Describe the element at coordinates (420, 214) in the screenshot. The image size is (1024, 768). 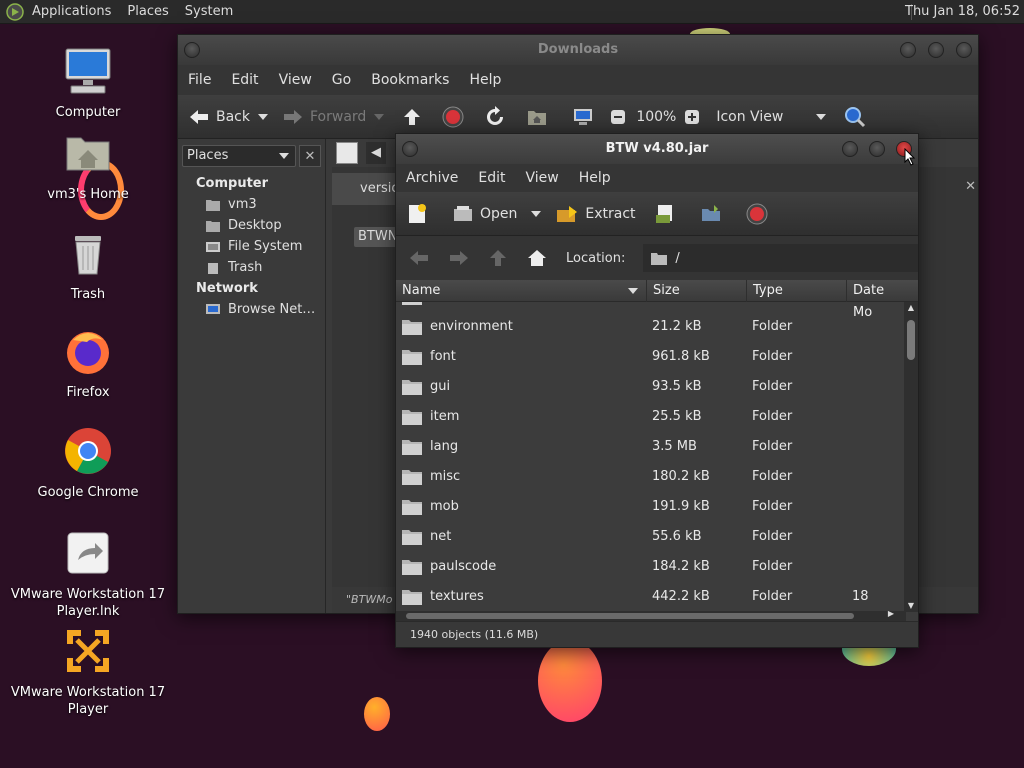
I see `new-archive-button` at that location.